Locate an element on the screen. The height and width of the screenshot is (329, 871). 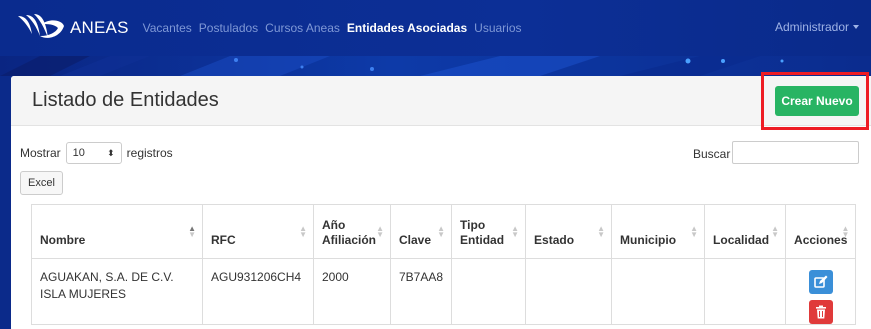
select-arrows-icon: ⬍ is located at coordinates (111, 152).